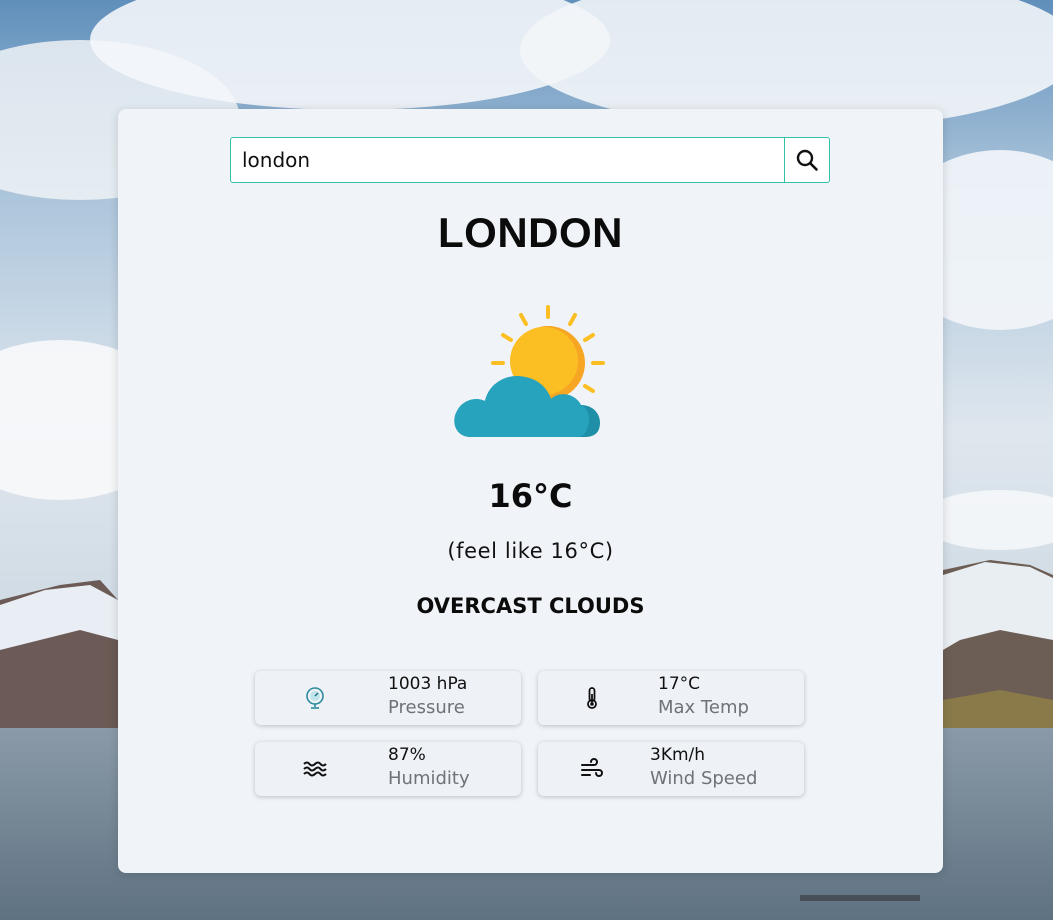  Describe the element at coordinates (679, 684) in the screenshot. I see `max-temp-value: 17°C` at that location.